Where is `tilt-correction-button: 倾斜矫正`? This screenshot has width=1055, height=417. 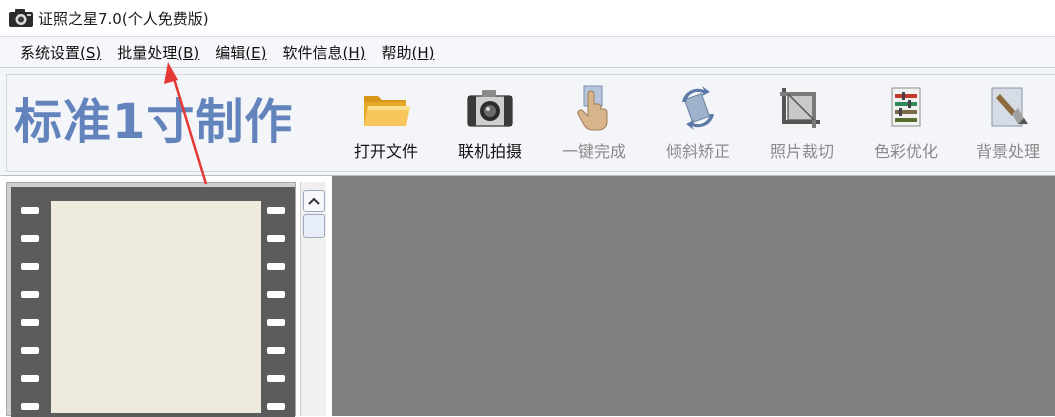 tilt-correction-button: 倾斜矫正 is located at coordinates (698, 124).